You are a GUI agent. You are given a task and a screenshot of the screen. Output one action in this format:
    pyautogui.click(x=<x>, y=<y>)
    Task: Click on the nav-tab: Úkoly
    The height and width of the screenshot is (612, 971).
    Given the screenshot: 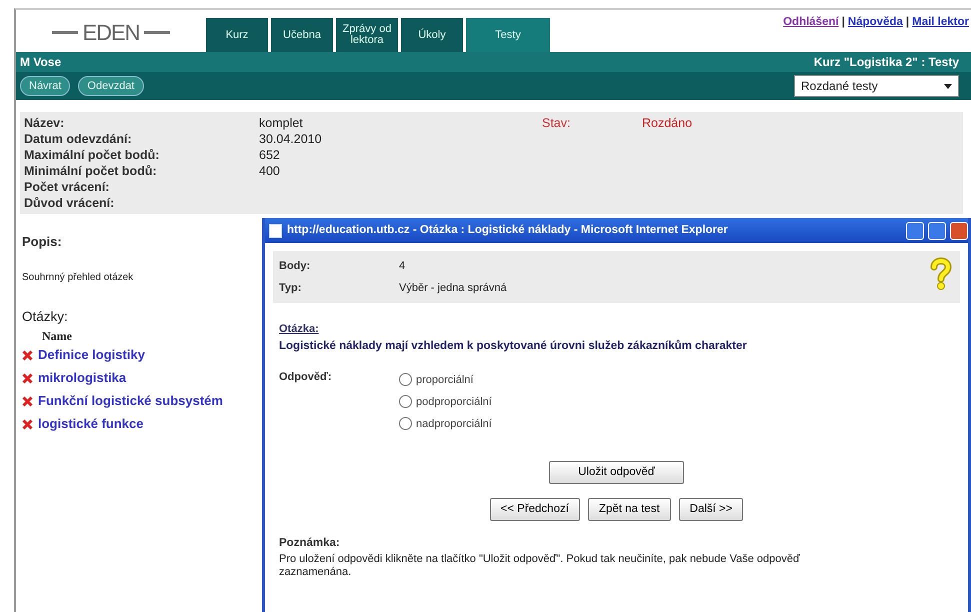 What is the action you would take?
    pyautogui.click(x=432, y=35)
    